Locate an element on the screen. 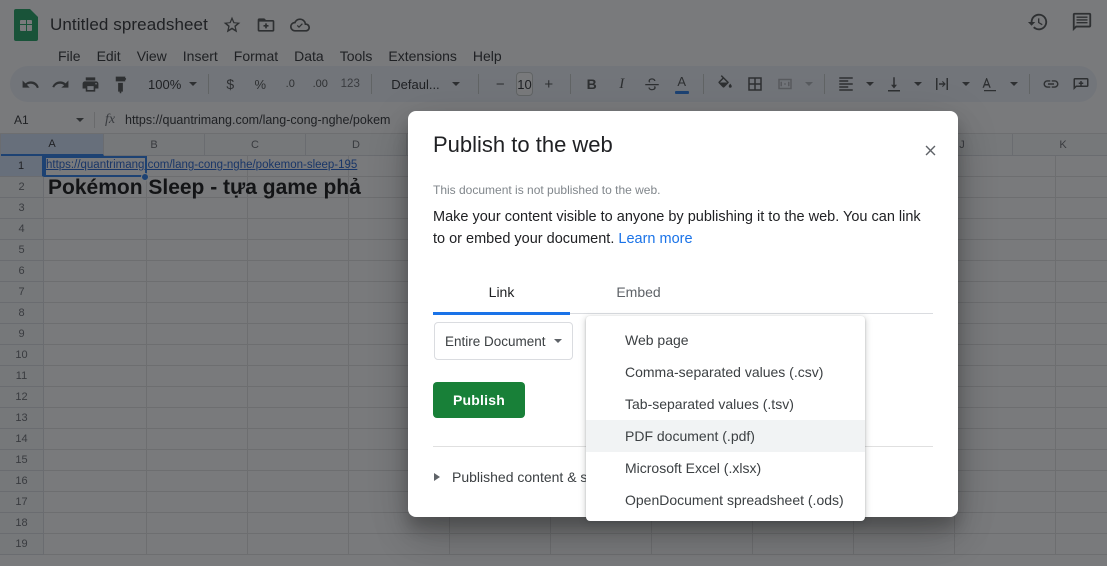 The width and height of the screenshot is (1107, 566). dialog-tabs: Link Embed is located at coordinates (683, 292).